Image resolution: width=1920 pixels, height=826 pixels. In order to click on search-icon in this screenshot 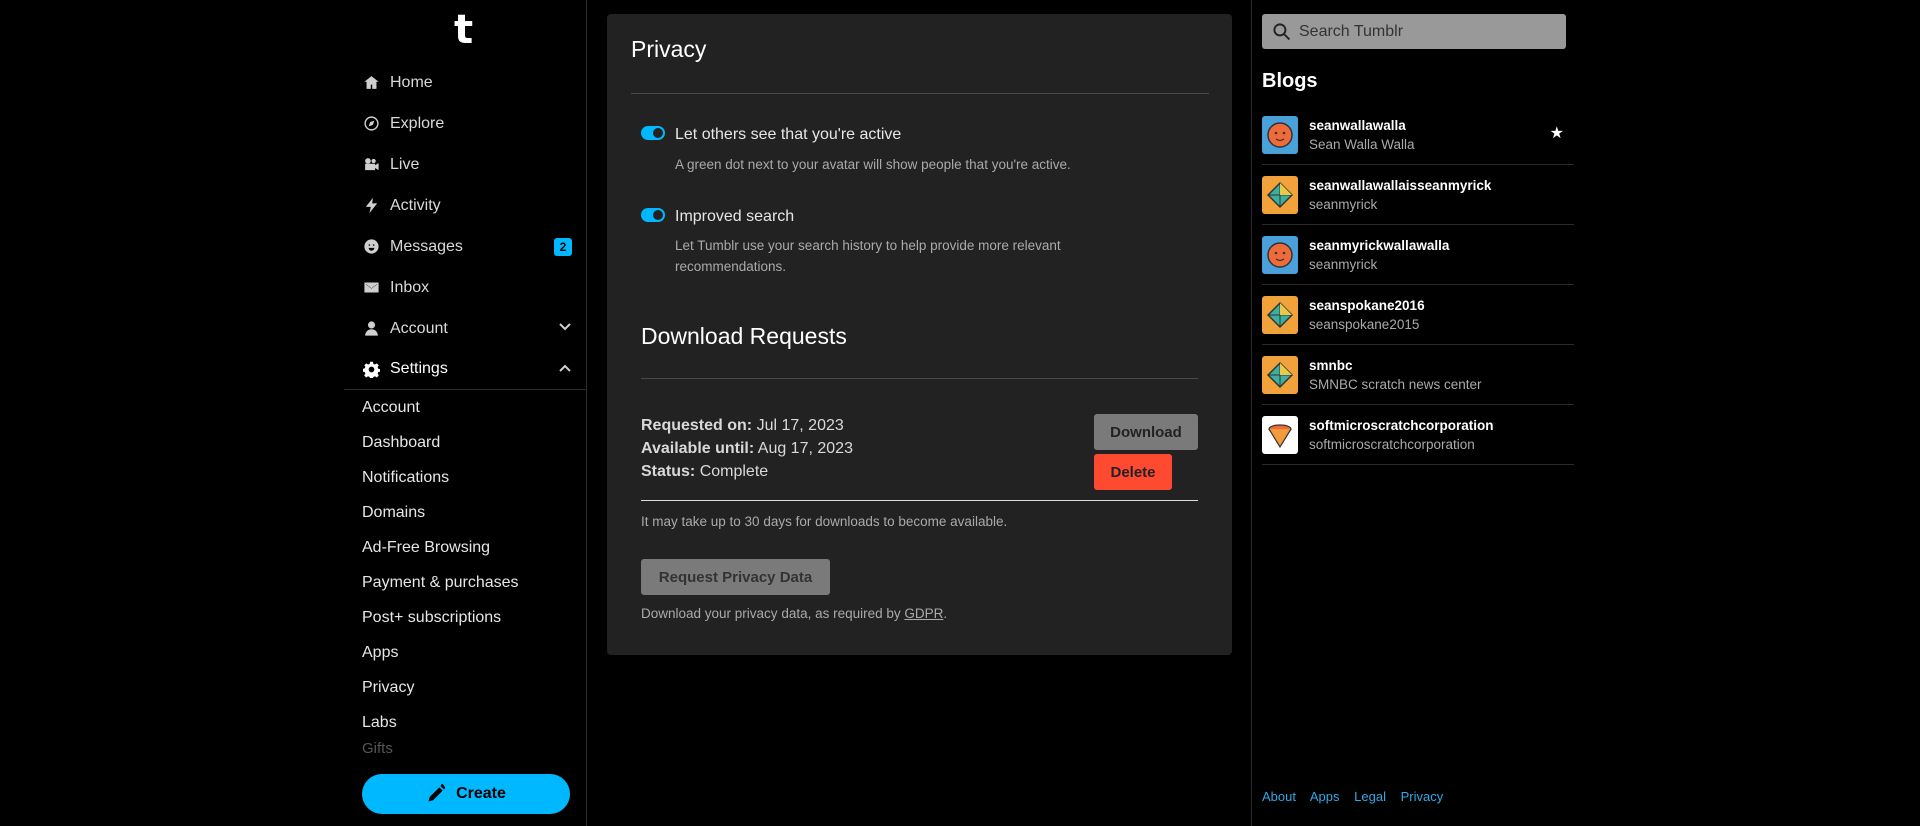, I will do `click(1282, 32)`.